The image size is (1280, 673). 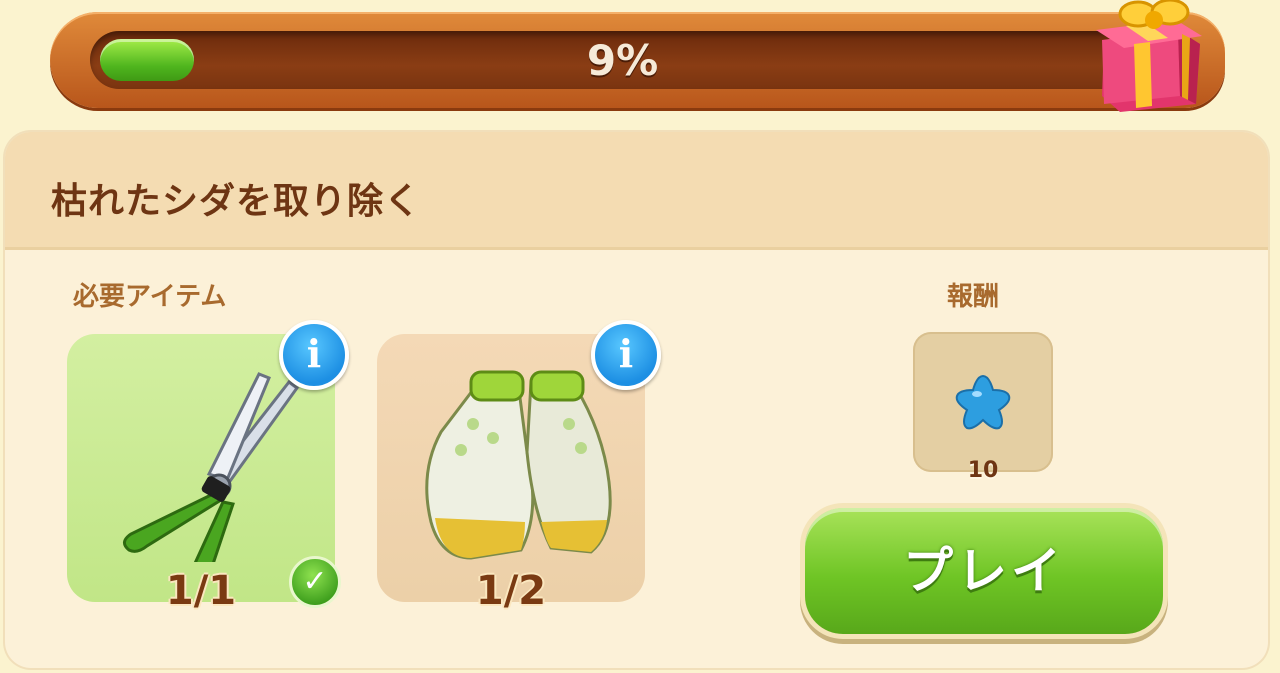 I want to click on progress-percent: 9%, so click(x=622, y=60).